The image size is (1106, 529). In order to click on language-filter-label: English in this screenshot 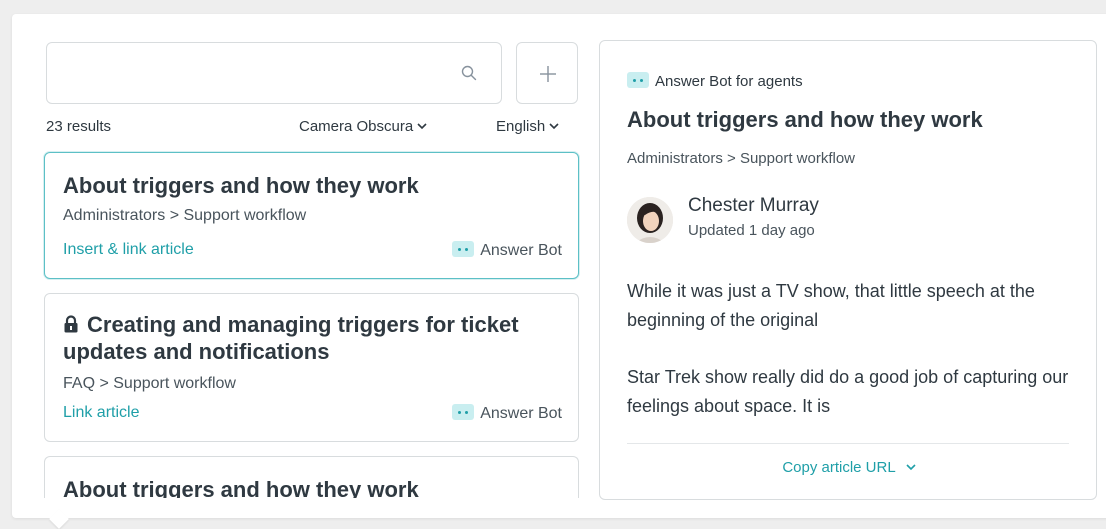, I will do `click(521, 126)`.